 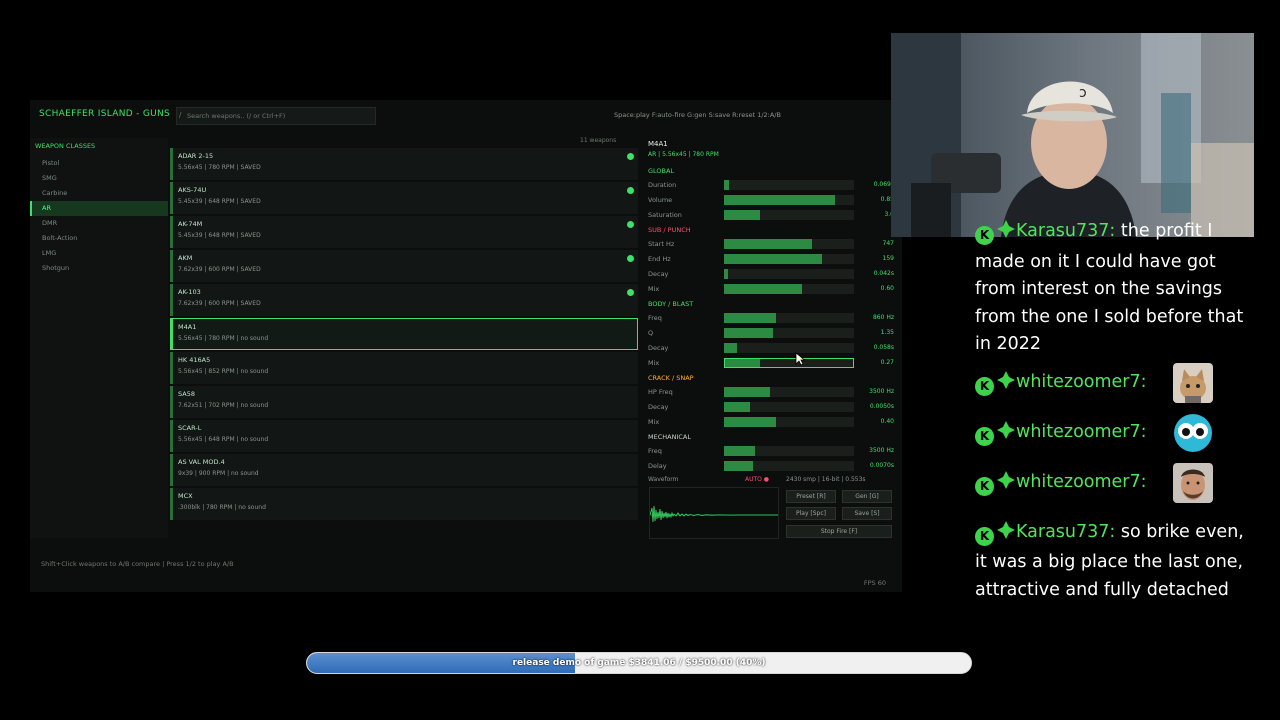 What do you see at coordinates (185, 258) in the screenshot?
I see `weapon-name: AKM` at bounding box center [185, 258].